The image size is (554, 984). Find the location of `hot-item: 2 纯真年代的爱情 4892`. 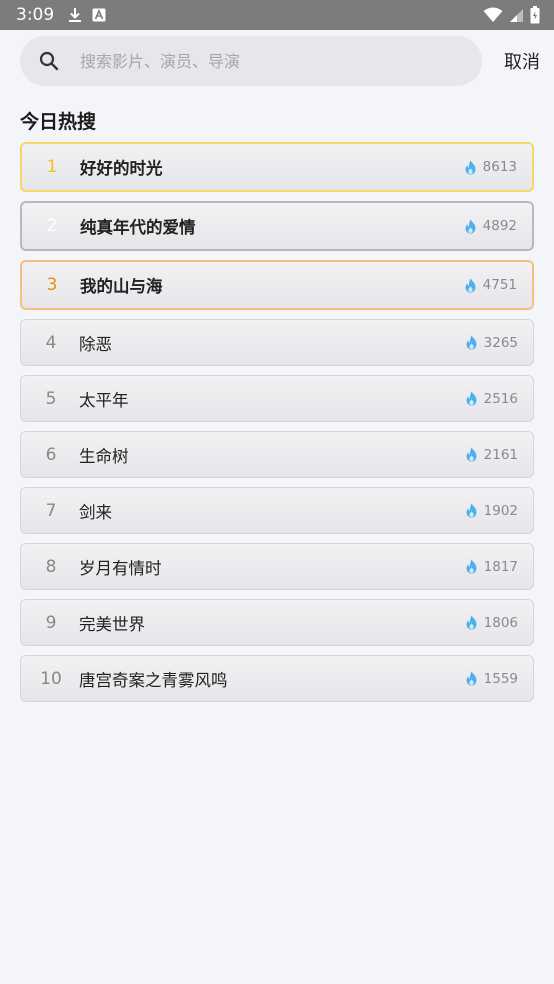

hot-item: 2 纯真年代的爱情 4892 is located at coordinates (277, 226).